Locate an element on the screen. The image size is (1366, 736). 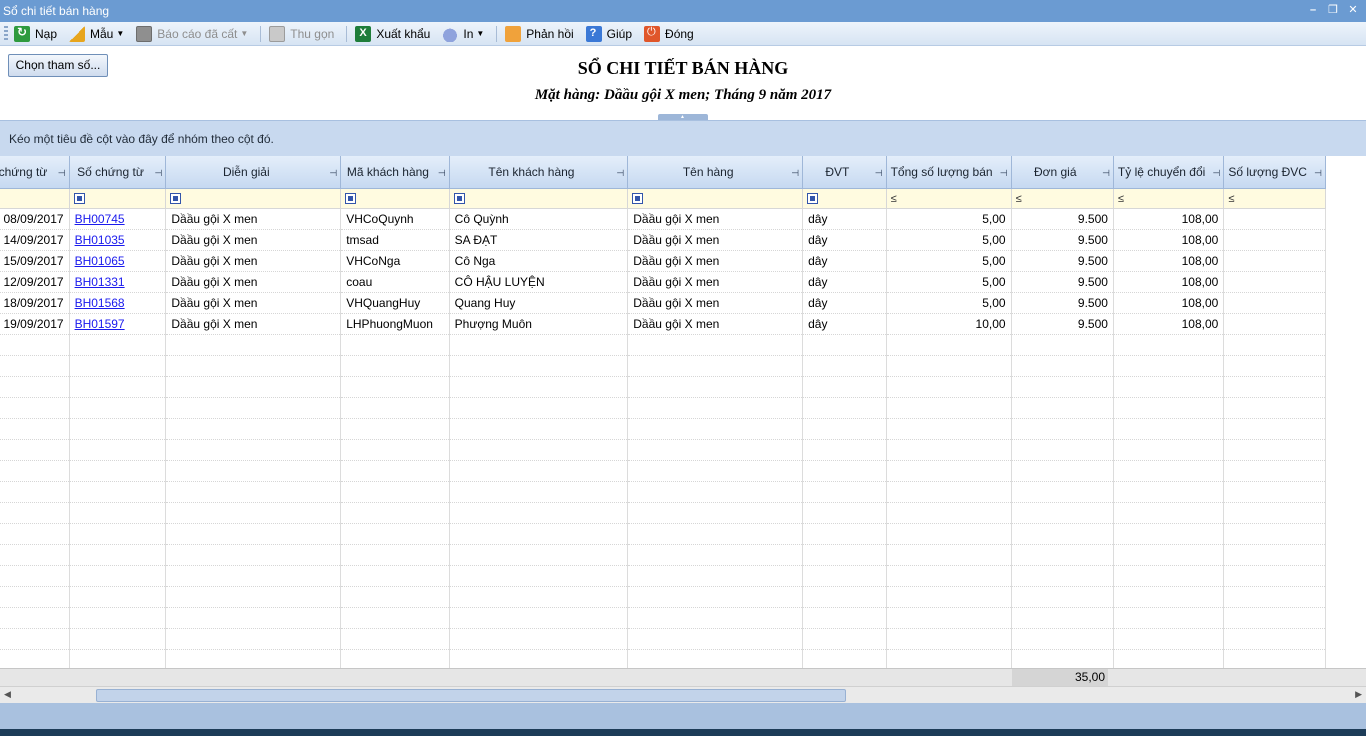
document-link: BH01331 is located at coordinates (100, 282).